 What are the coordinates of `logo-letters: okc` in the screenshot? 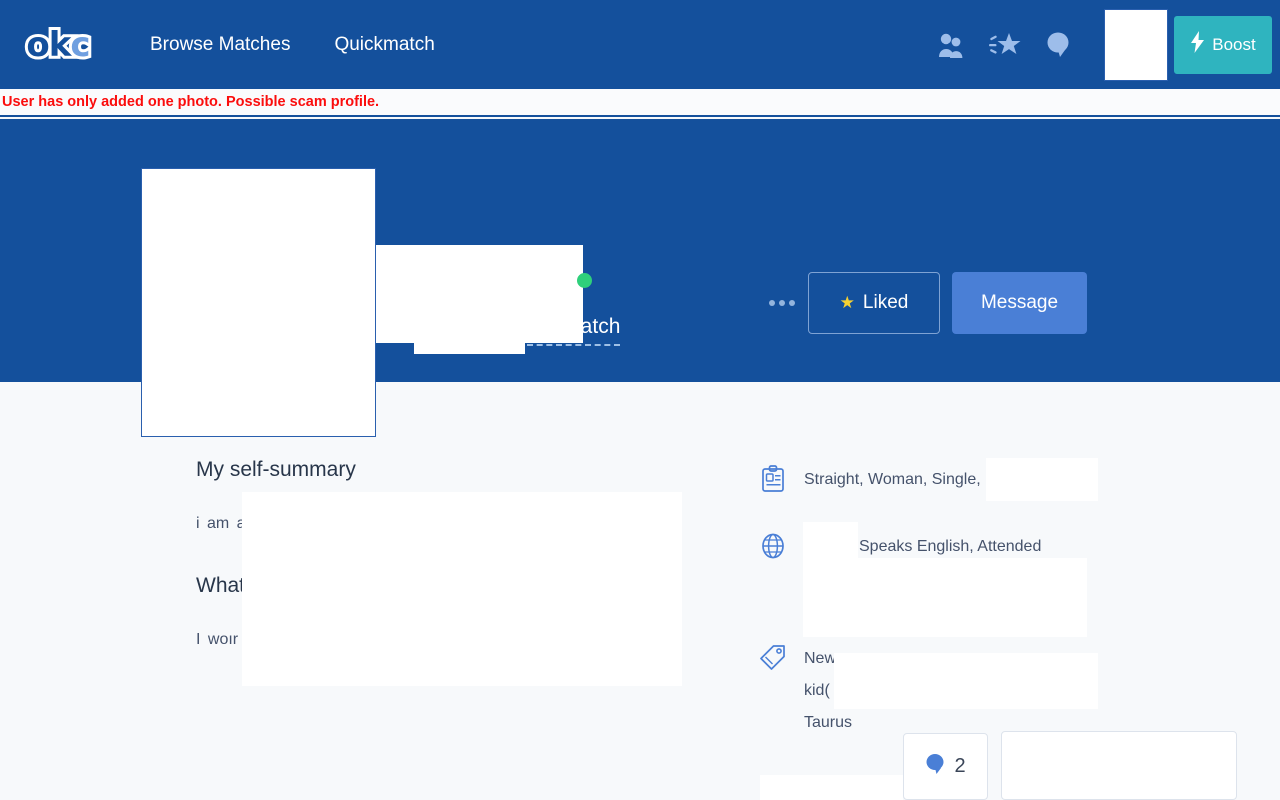 It's located at (58, 44).